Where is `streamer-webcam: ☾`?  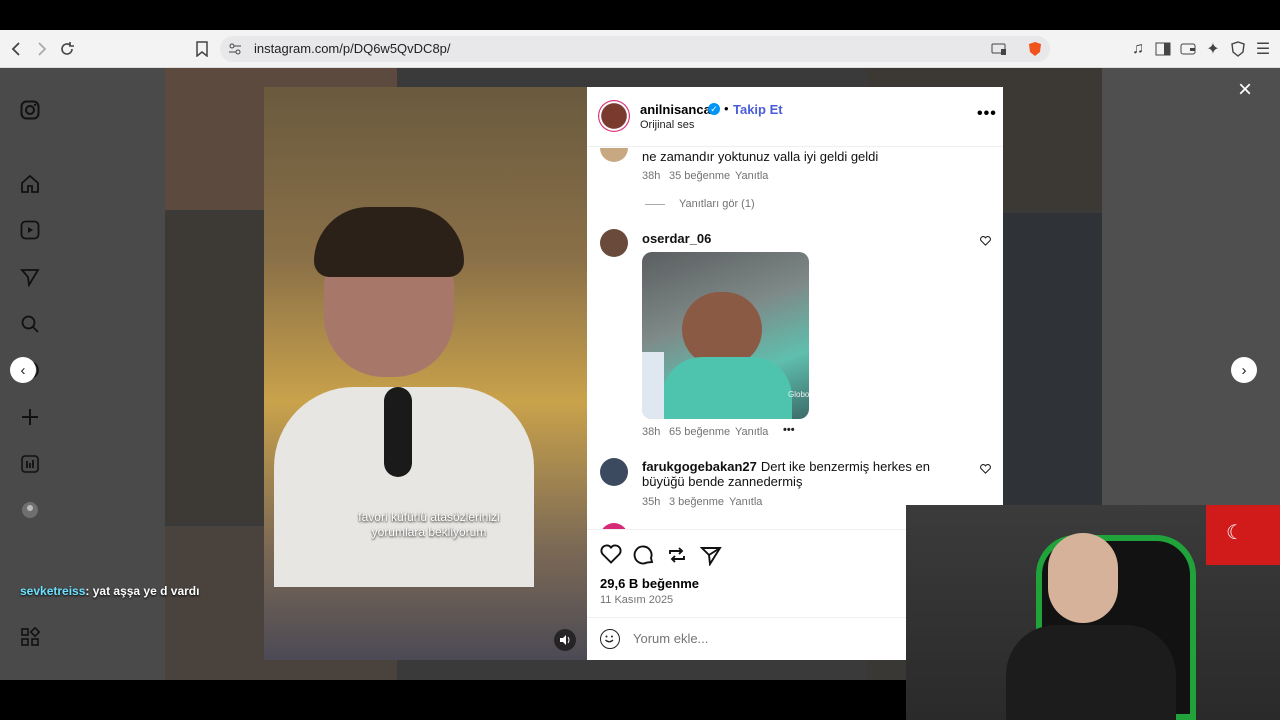 streamer-webcam: ☾ is located at coordinates (1093, 612).